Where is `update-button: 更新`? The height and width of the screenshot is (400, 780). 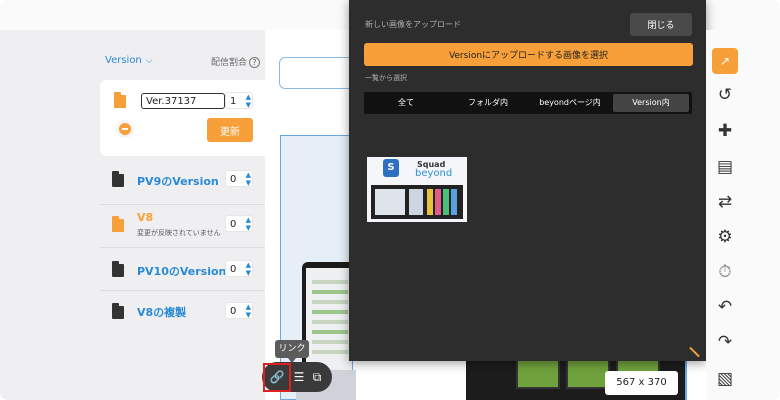
update-button: 更新 is located at coordinates (230, 130).